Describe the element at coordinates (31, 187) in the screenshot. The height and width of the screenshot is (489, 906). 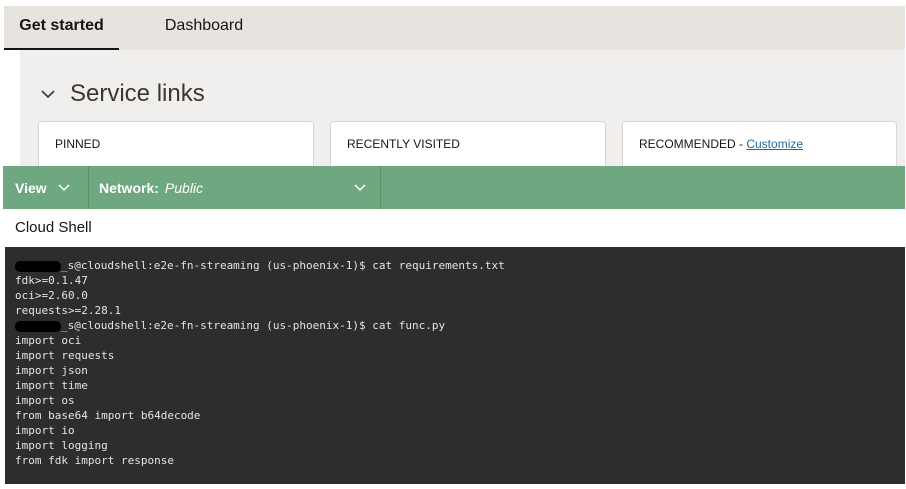
I see `view-label: View` at that location.